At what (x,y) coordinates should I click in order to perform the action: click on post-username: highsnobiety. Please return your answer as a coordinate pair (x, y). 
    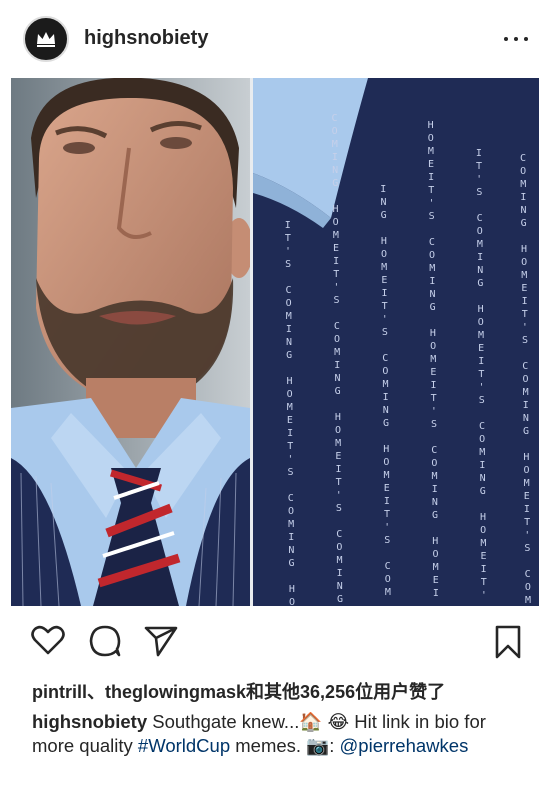
    Looking at the image, I should click on (146, 38).